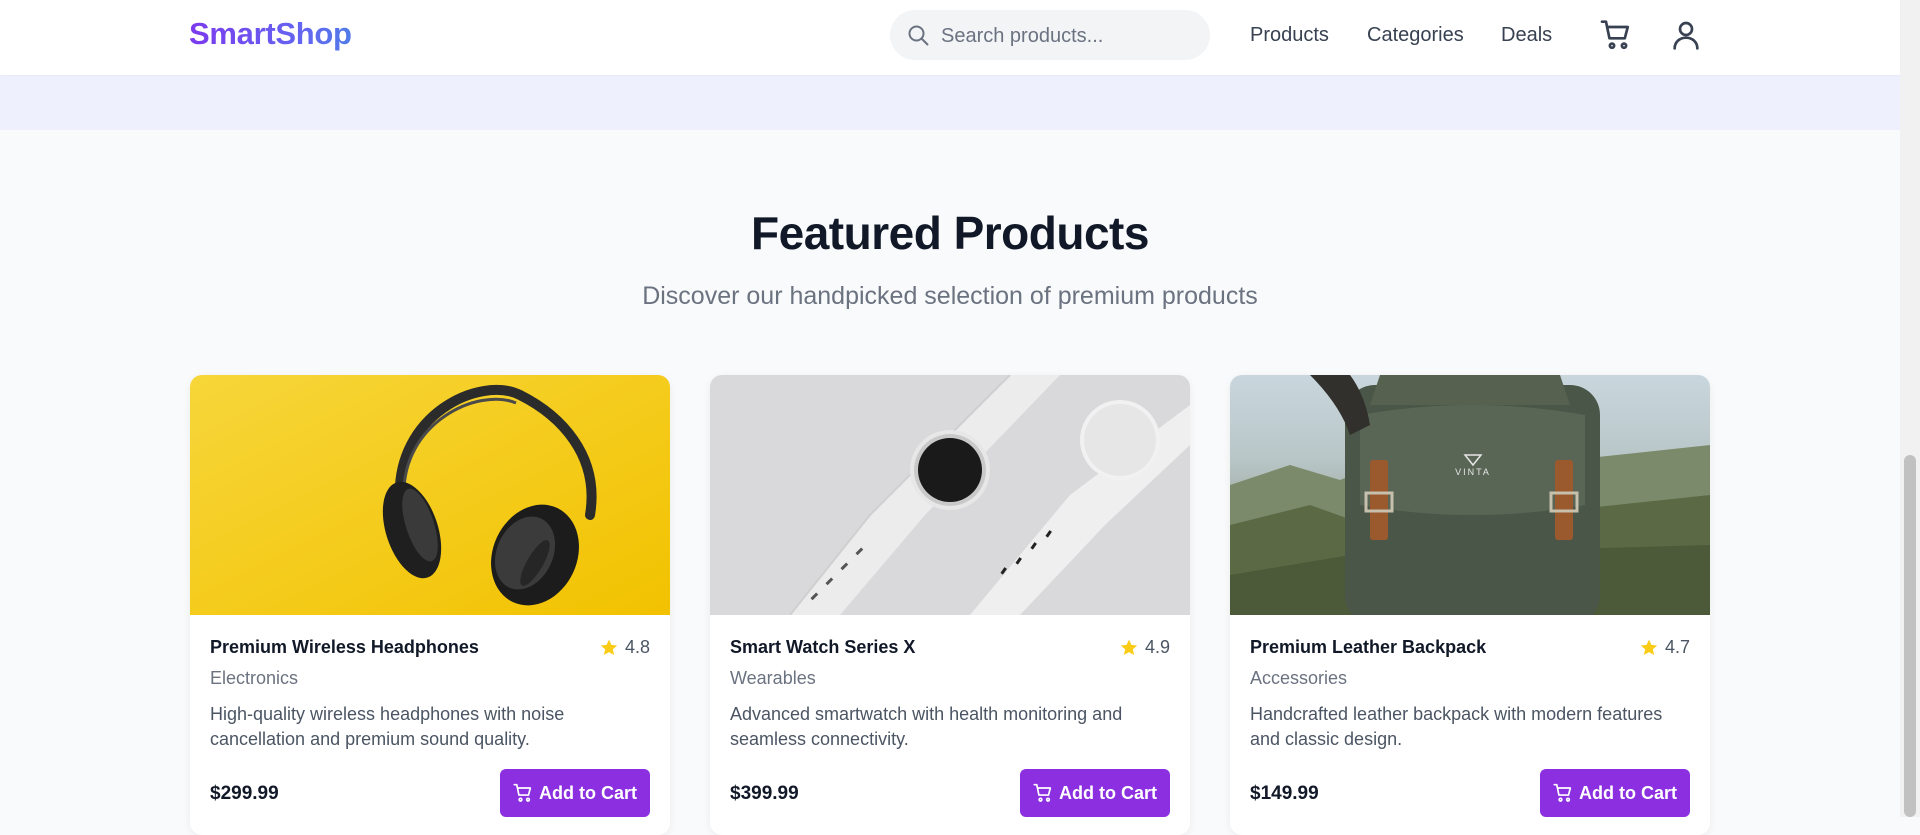  I want to click on product-category: Accessories, so click(1299, 678).